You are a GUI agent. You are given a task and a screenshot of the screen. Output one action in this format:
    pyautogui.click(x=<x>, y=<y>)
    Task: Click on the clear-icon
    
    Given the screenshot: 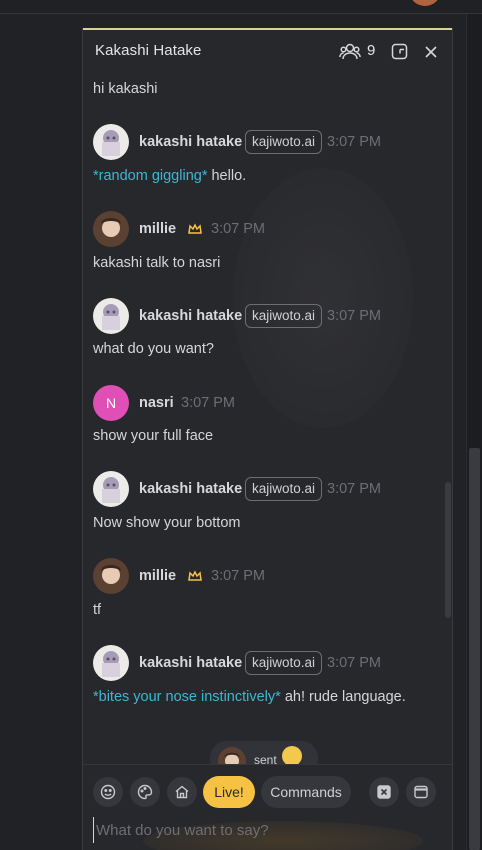 What is the action you would take?
    pyautogui.click(x=384, y=792)
    